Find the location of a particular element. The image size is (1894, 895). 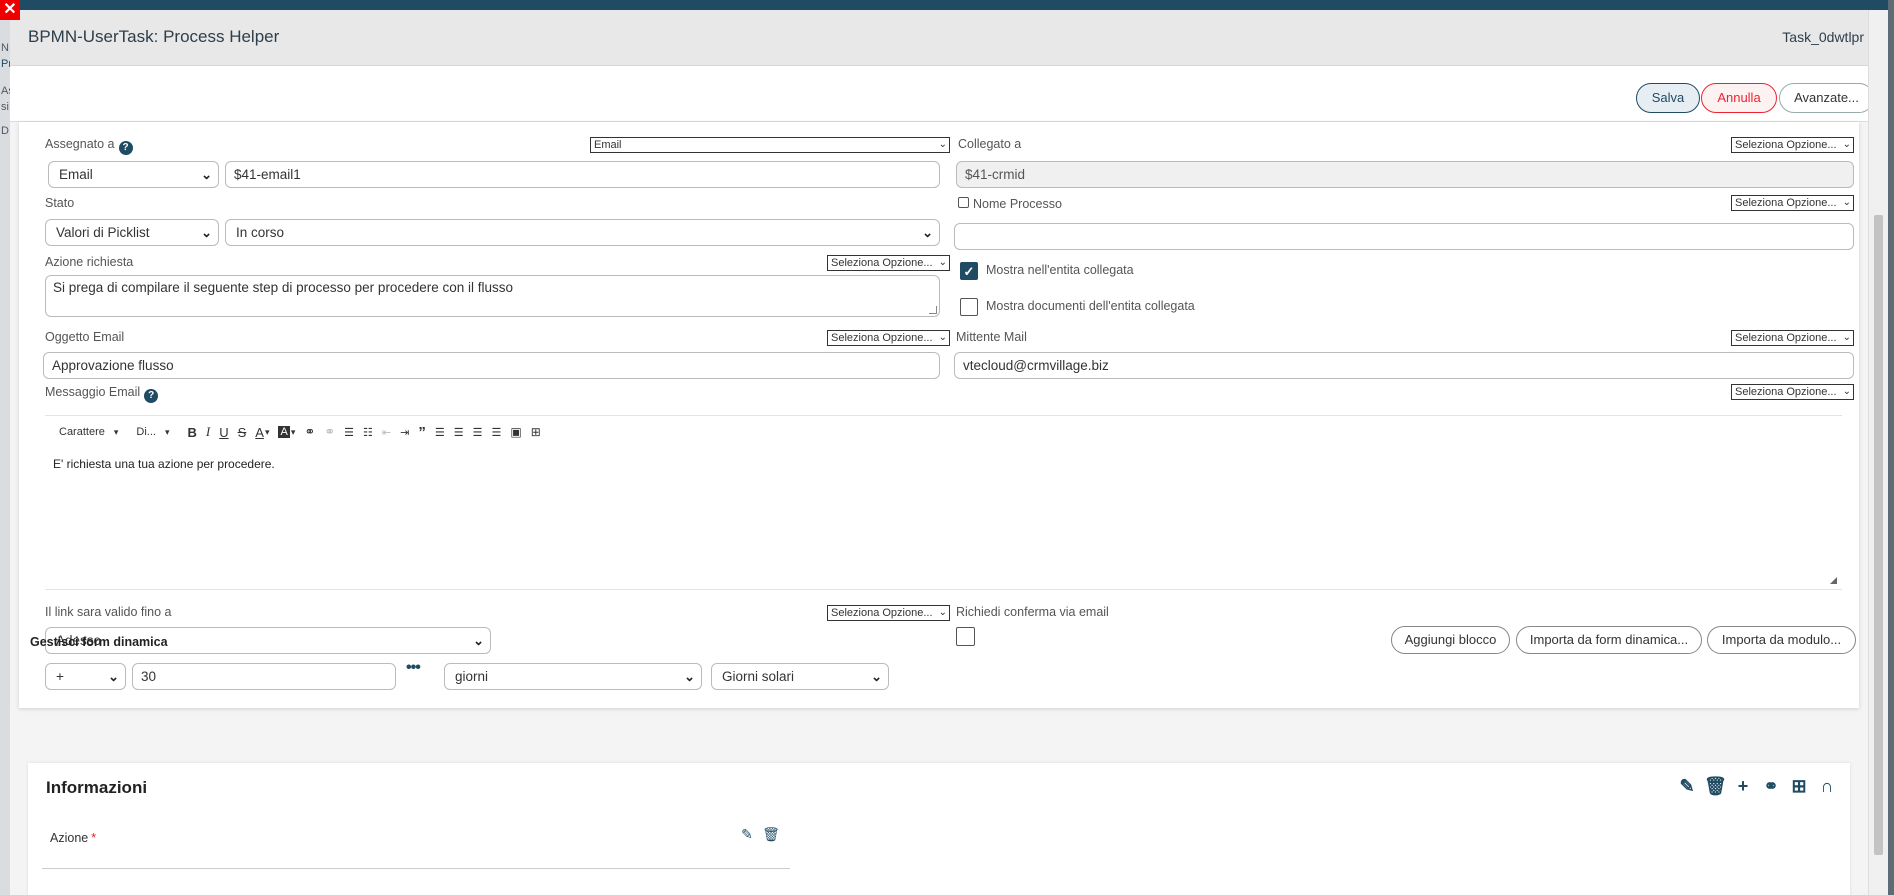

background-topbar is located at coordinates (947, 5).